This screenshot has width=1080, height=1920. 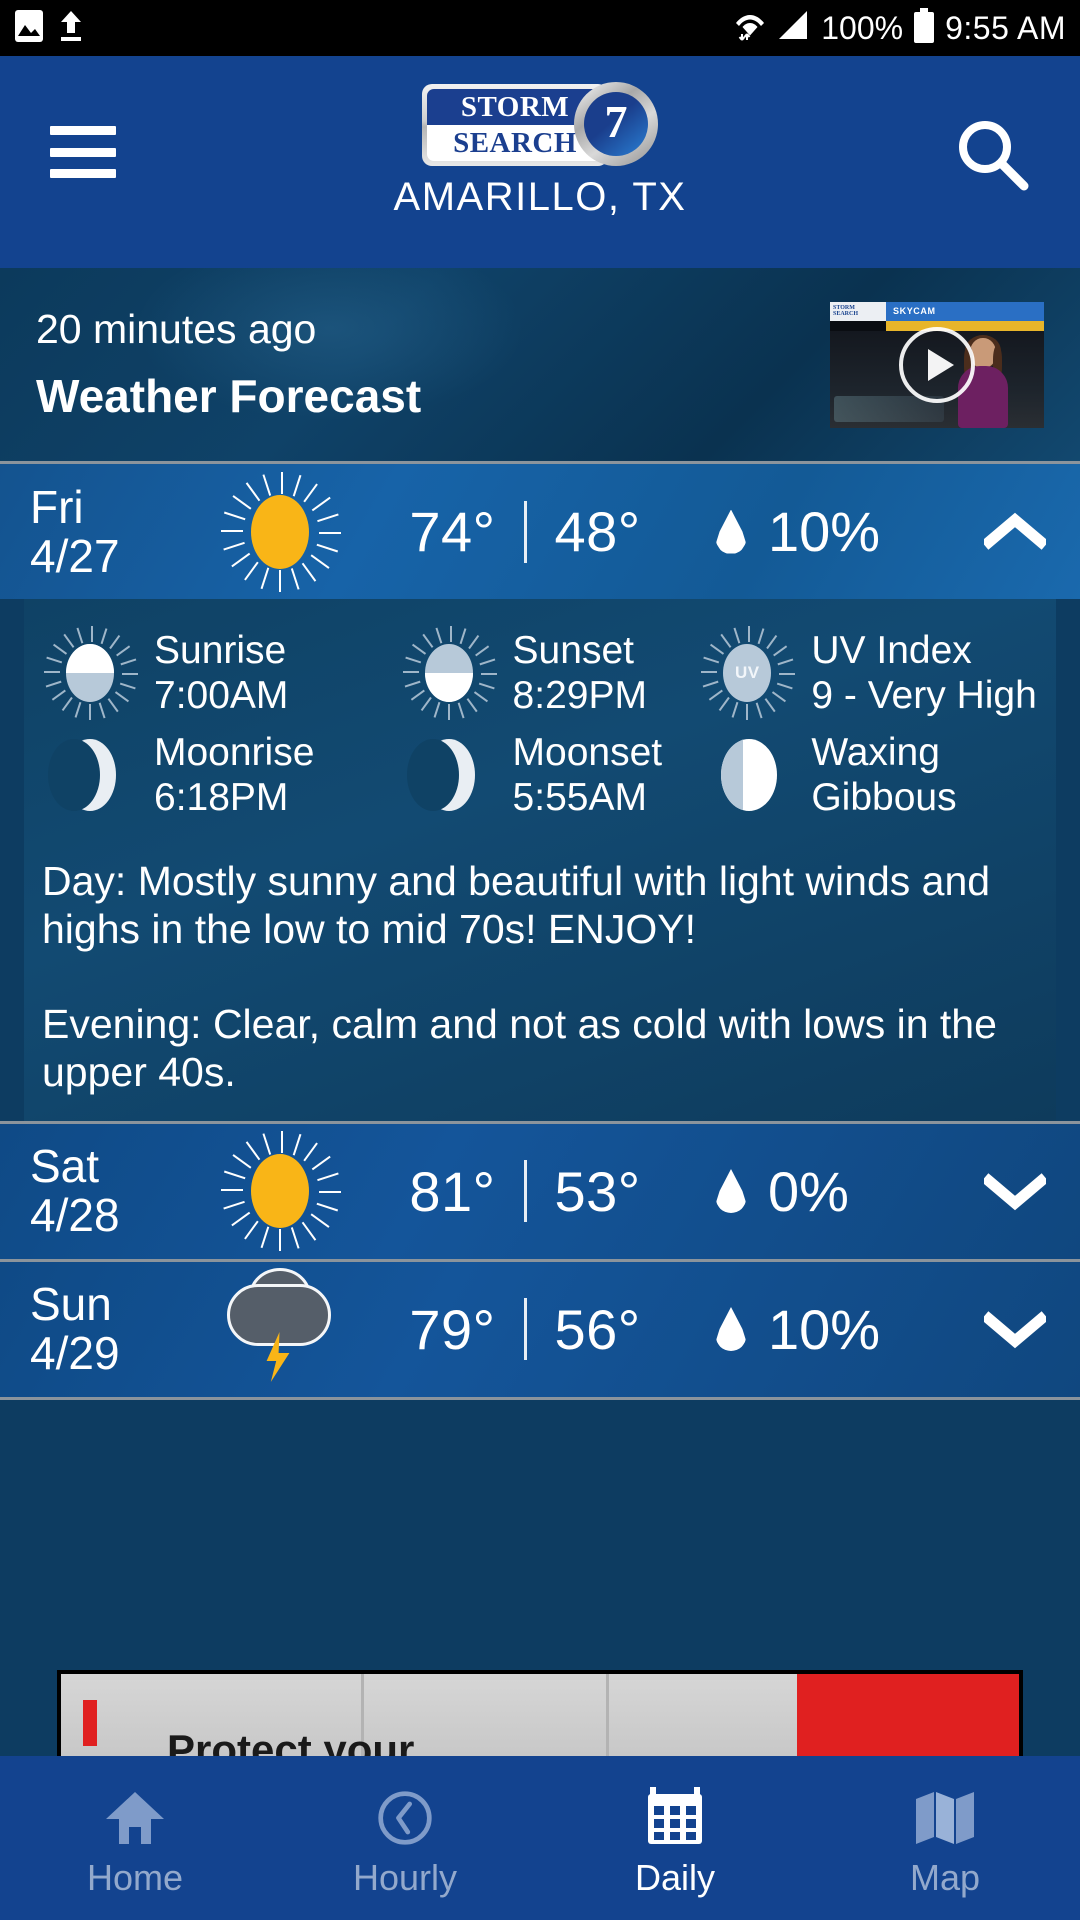 What do you see at coordinates (794, 28) in the screenshot?
I see `signal-icon` at bounding box center [794, 28].